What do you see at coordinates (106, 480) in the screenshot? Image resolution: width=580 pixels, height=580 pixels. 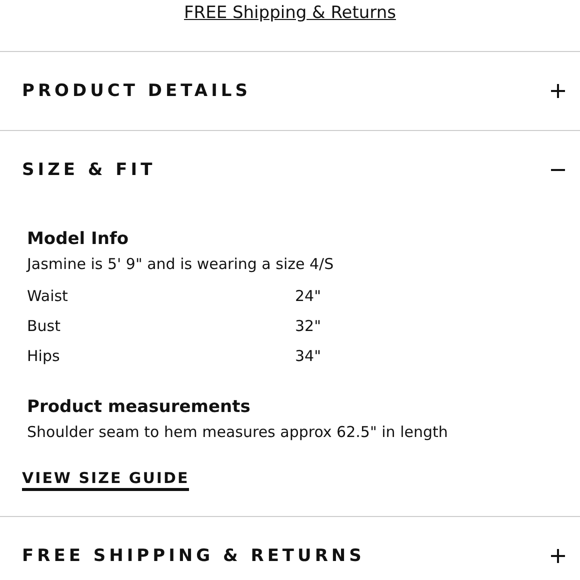 I see `size-guide-link: VIEW SIZE GUIDE` at bounding box center [106, 480].